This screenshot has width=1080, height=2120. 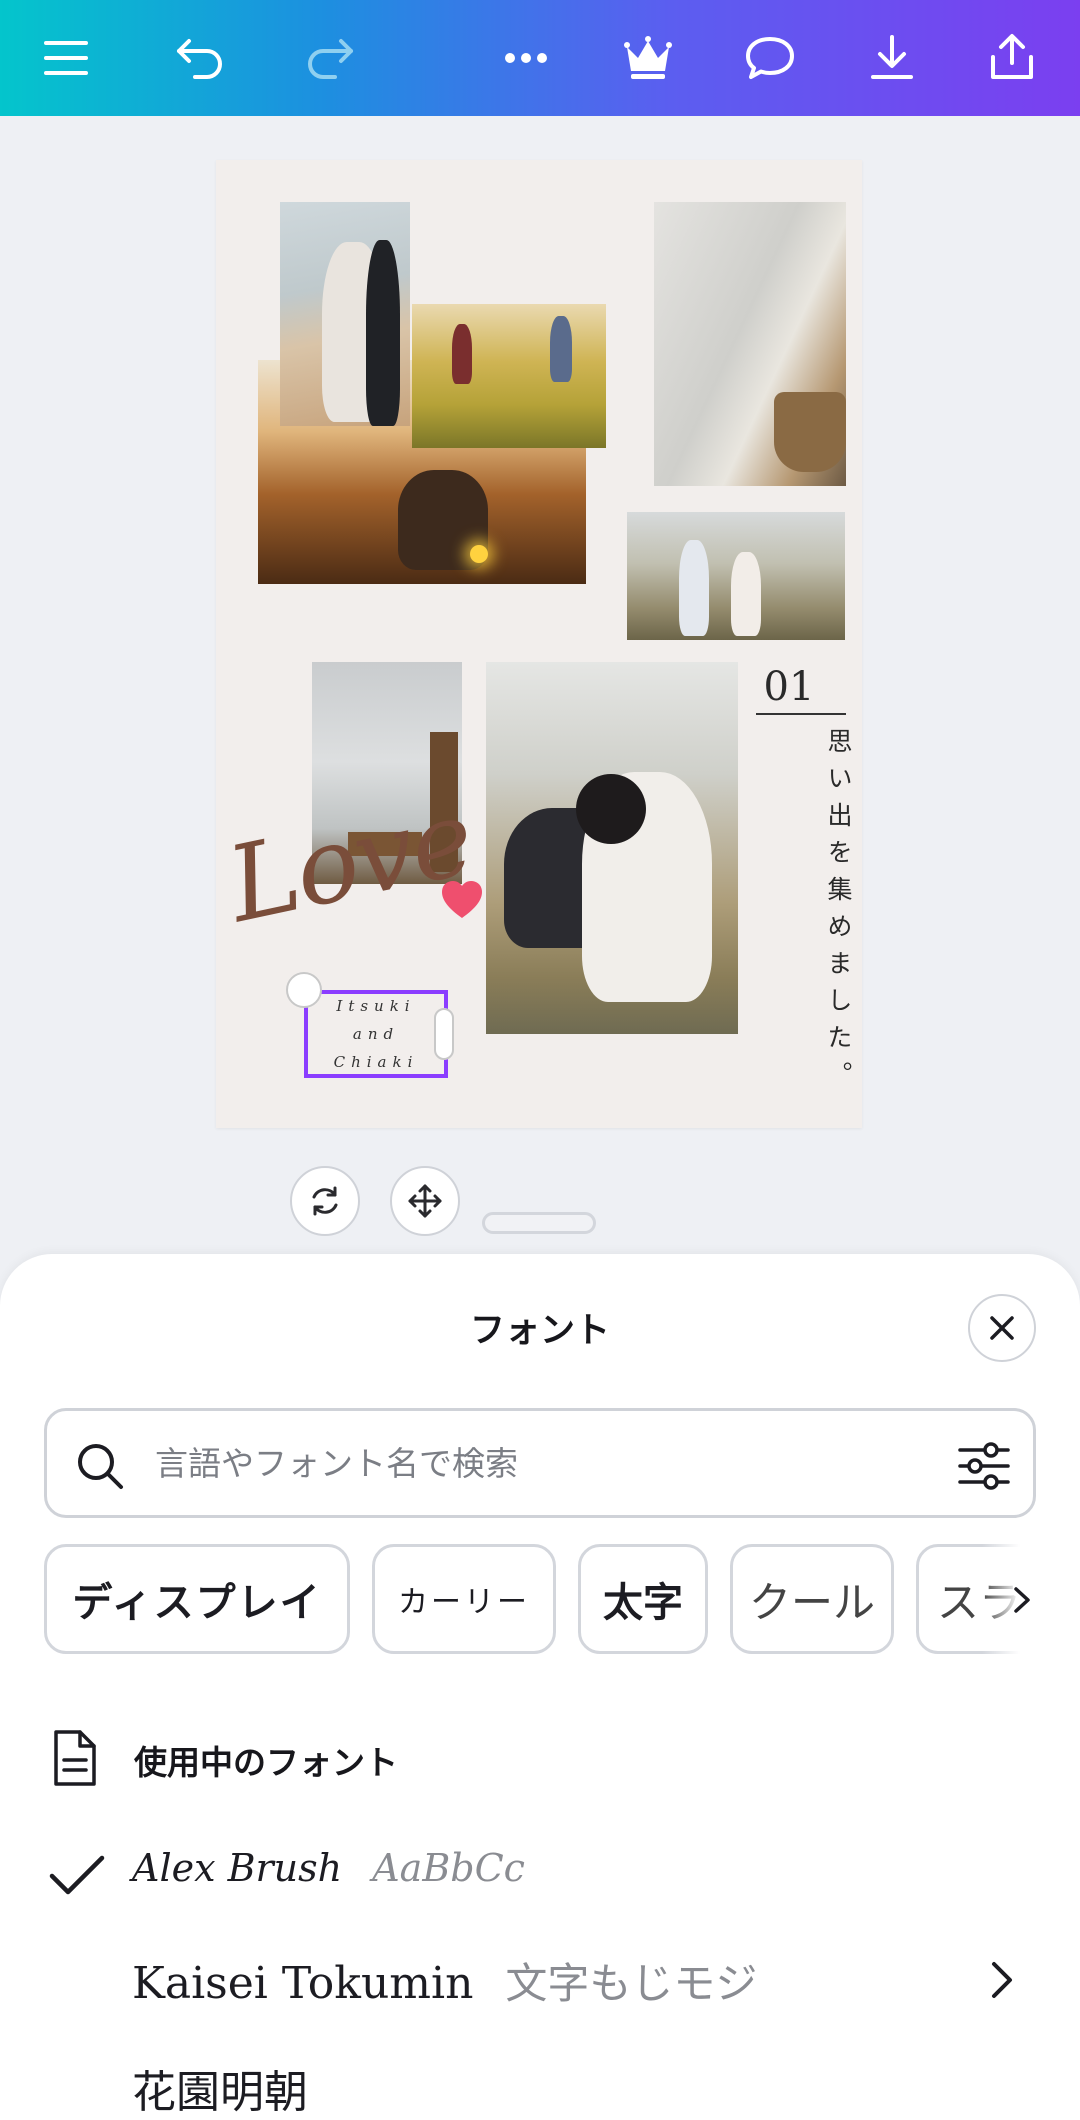 What do you see at coordinates (220, 2092) in the screenshot?
I see `font-name-text: 花園明朝` at bounding box center [220, 2092].